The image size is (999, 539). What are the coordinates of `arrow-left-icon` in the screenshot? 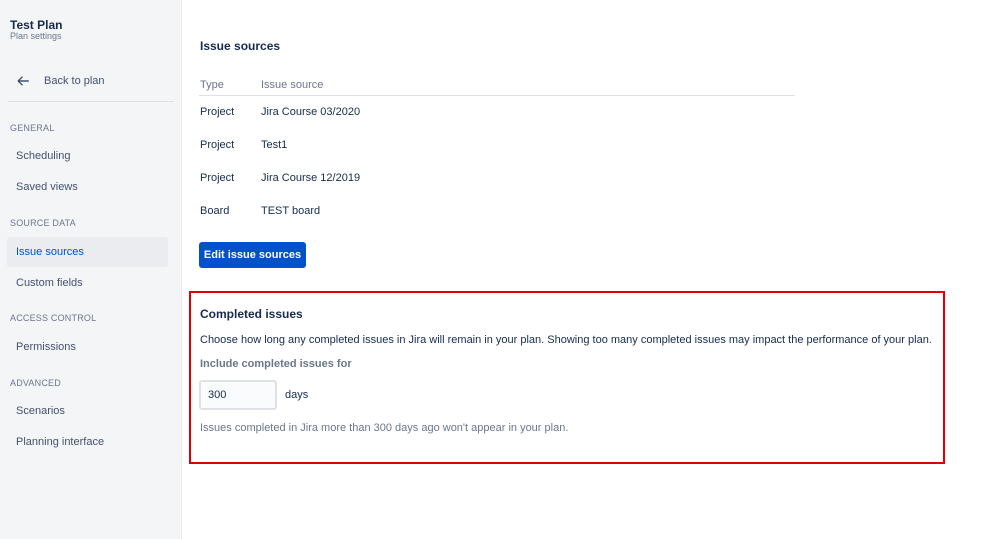 It's located at (23, 81).